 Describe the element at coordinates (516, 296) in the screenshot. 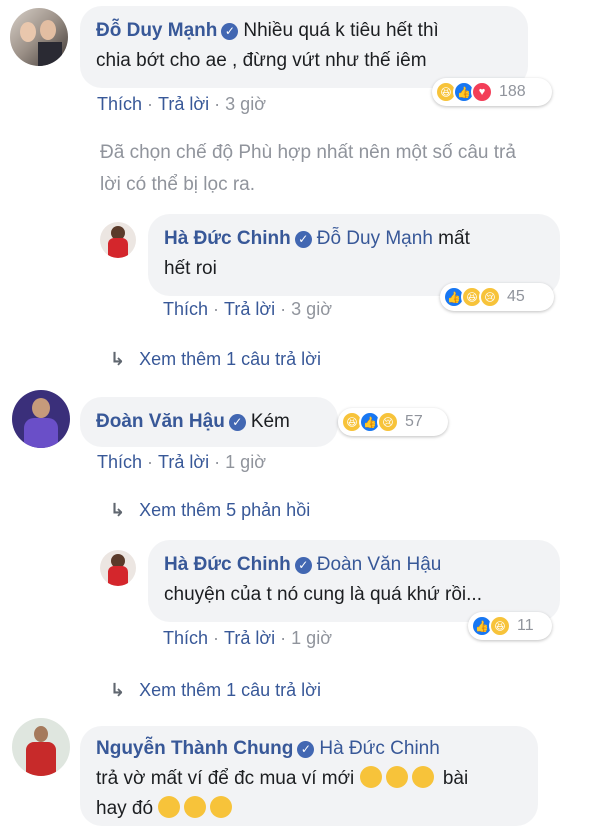

I see `reaction-count: 45` at that location.